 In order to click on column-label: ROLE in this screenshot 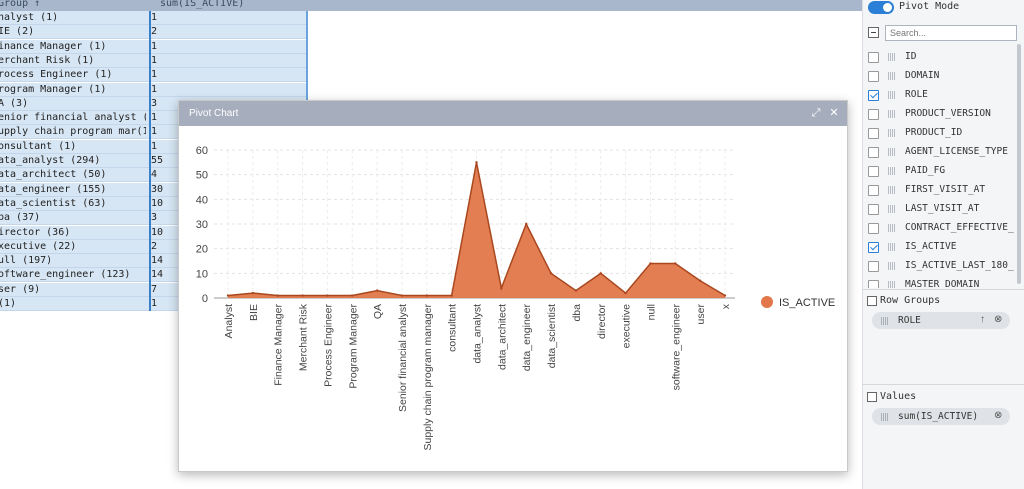, I will do `click(916, 94)`.